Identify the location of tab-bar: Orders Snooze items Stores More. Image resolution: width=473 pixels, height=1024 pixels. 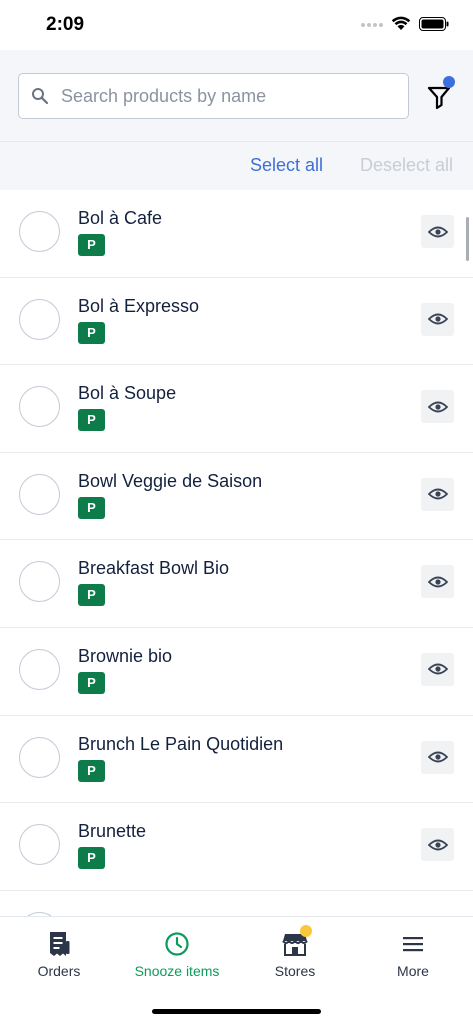
(236, 970).